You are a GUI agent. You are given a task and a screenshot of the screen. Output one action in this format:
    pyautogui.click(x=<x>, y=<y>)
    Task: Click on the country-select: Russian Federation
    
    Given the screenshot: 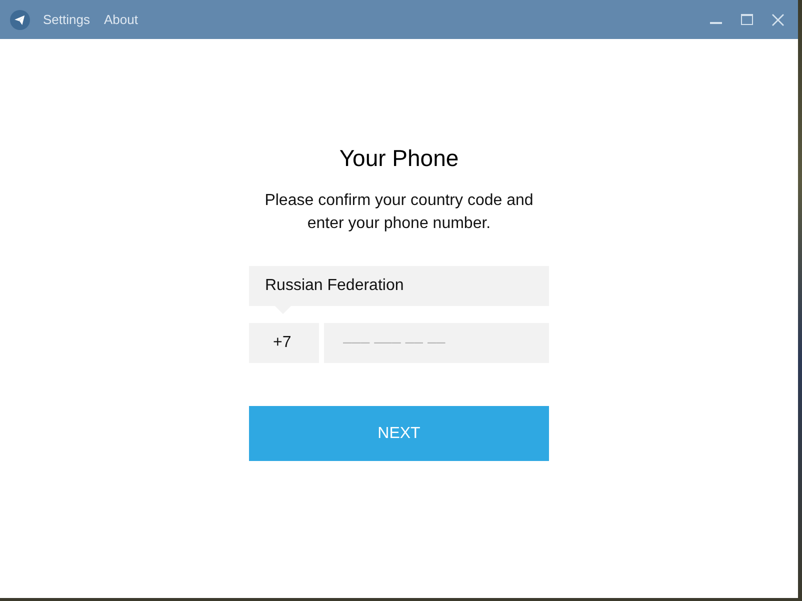 What is the action you would take?
    pyautogui.click(x=399, y=286)
    